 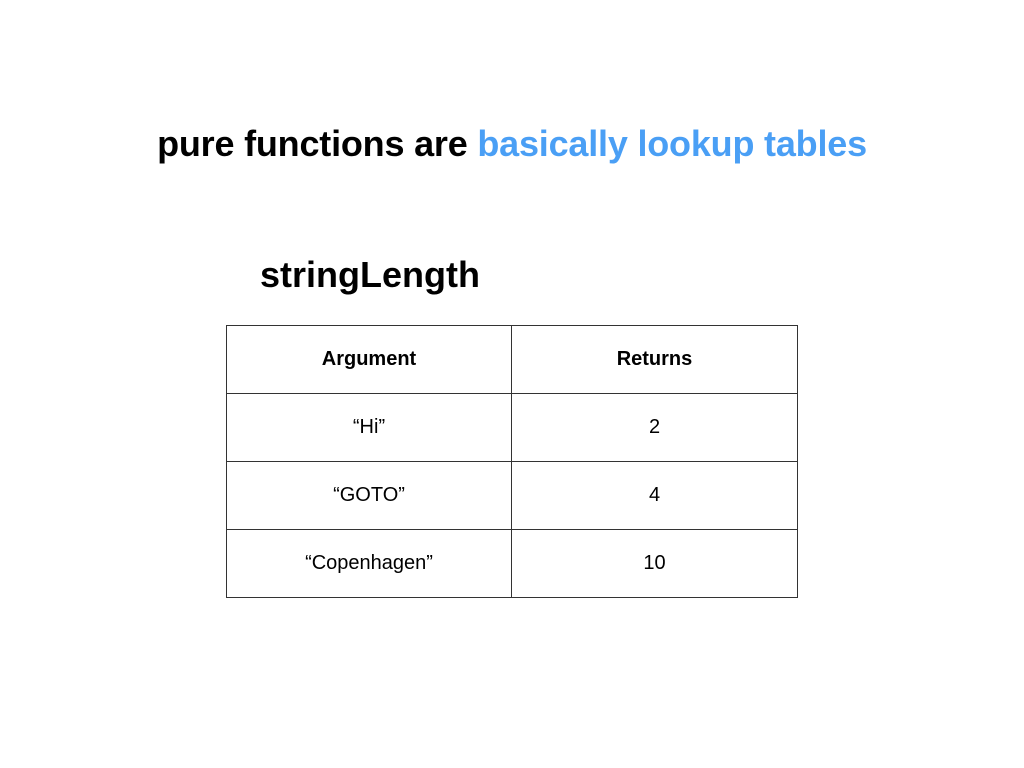 I want to click on argument-cell: “Copenhagen”, so click(x=369, y=563).